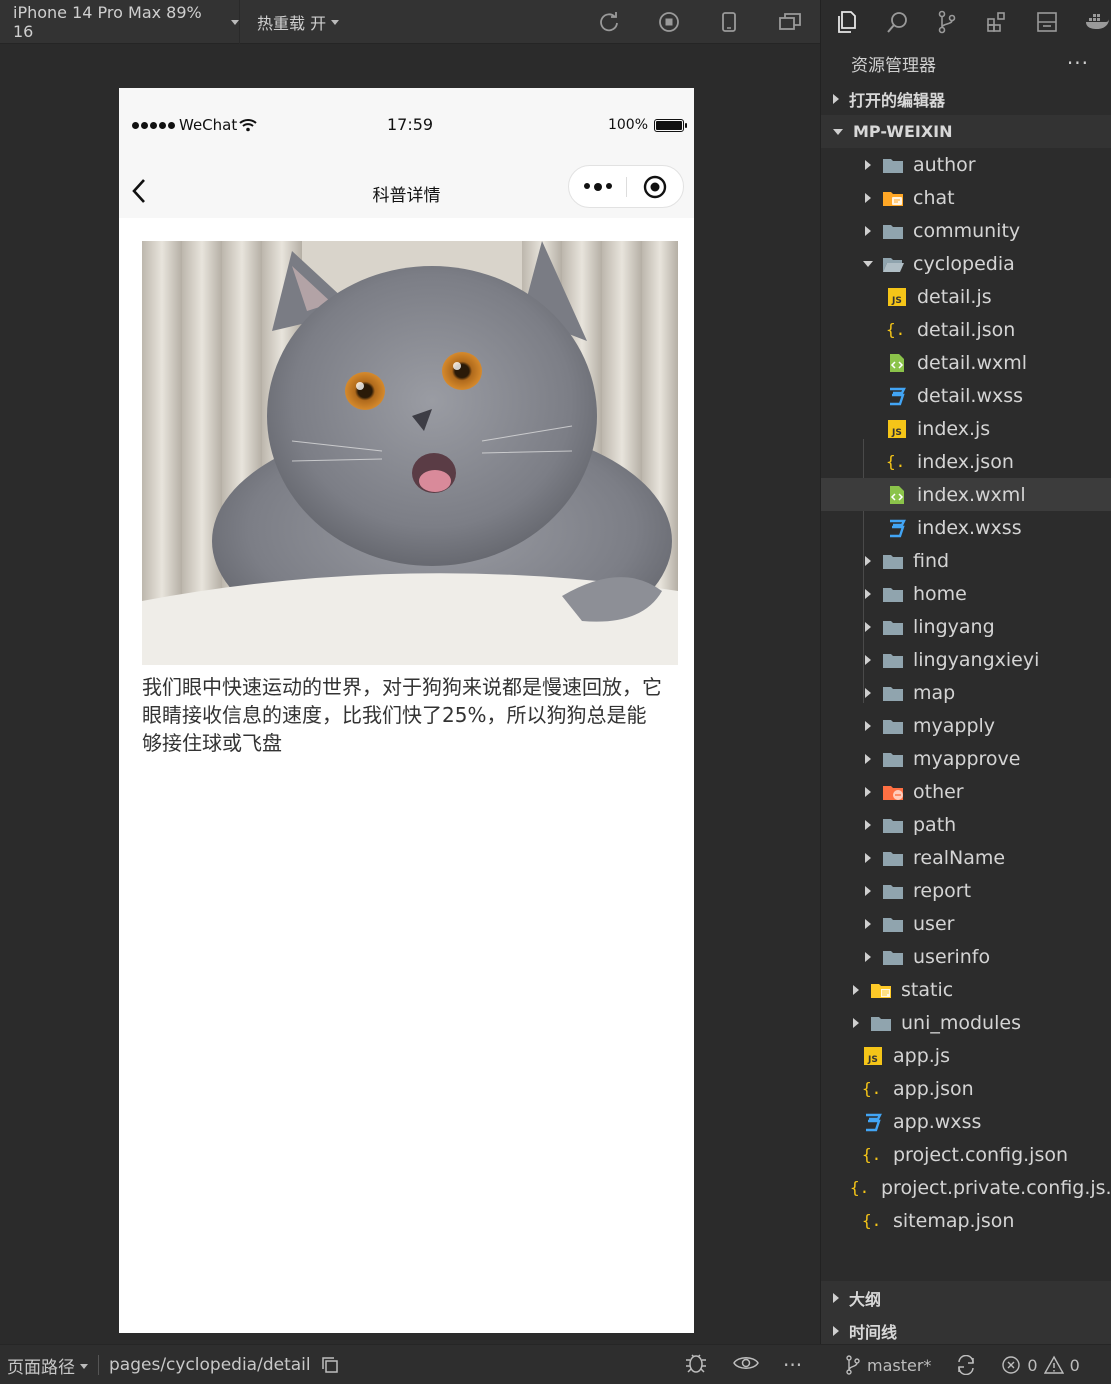 The height and width of the screenshot is (1384, 1111). Describe the element at coordinates (966, 1022) in the screenshot. I see `tree-item: uni_modules` at that location.